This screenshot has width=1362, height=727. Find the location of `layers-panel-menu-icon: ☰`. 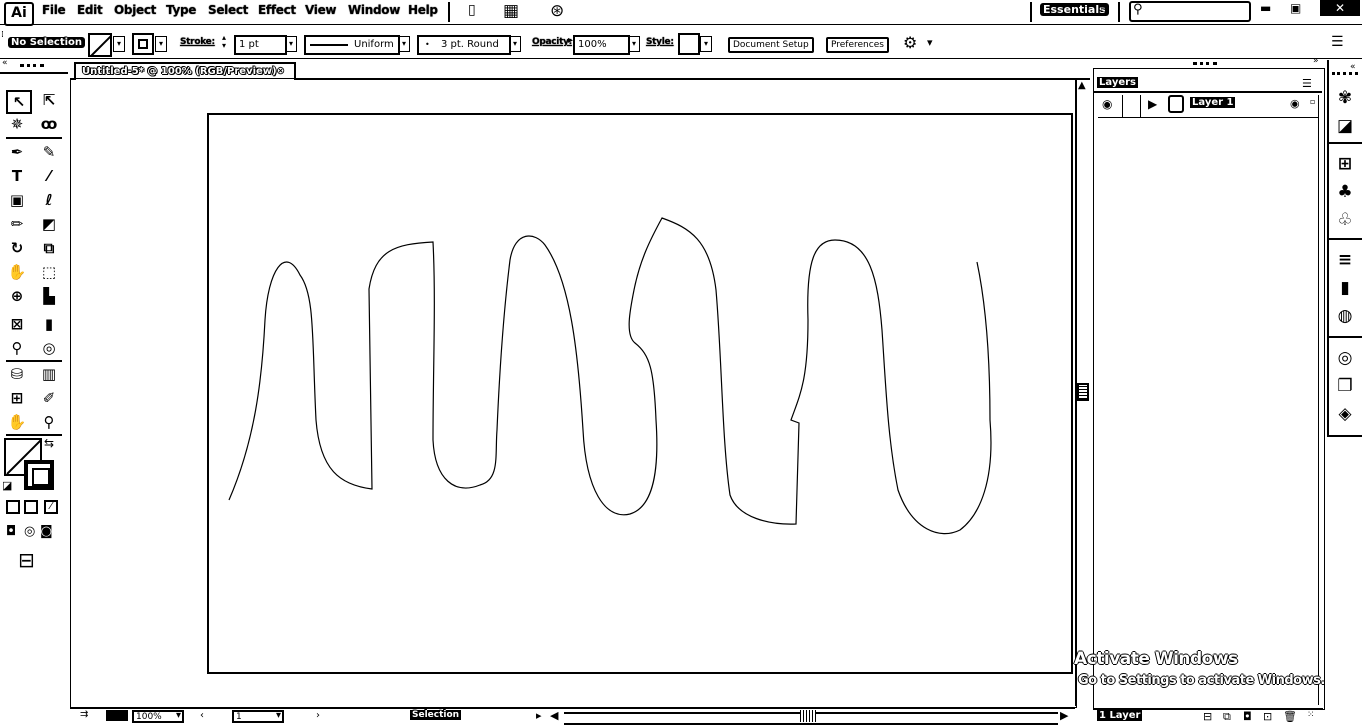

layers-panel-menu-icon: ☰ is located at coordinates (1307, 83).